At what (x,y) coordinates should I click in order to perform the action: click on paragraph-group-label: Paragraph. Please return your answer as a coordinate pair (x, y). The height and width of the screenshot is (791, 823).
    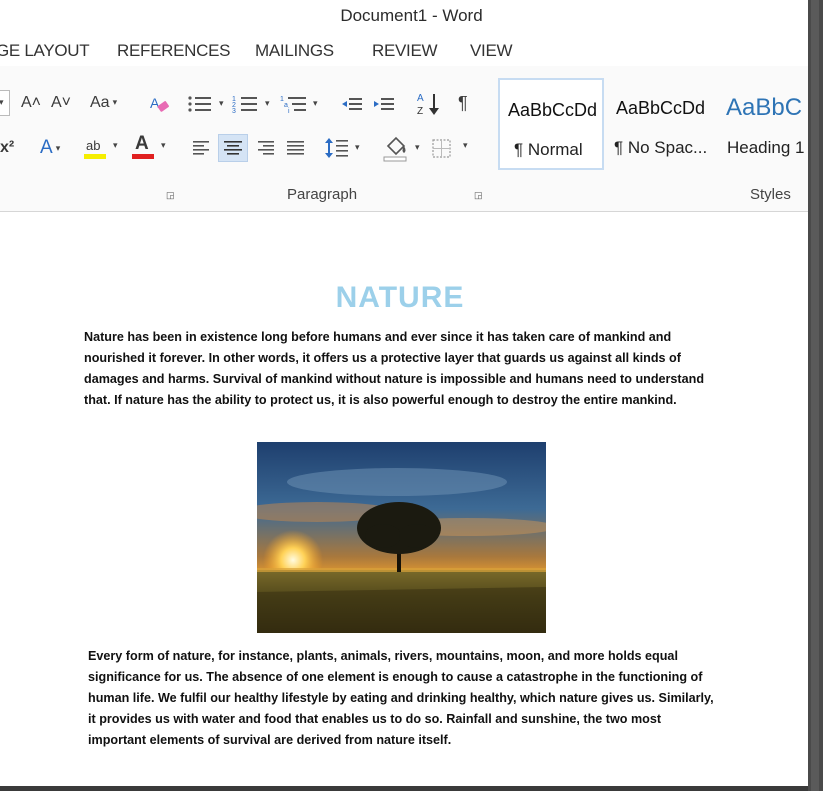
    Looking at the image, I should click on (322, 194).